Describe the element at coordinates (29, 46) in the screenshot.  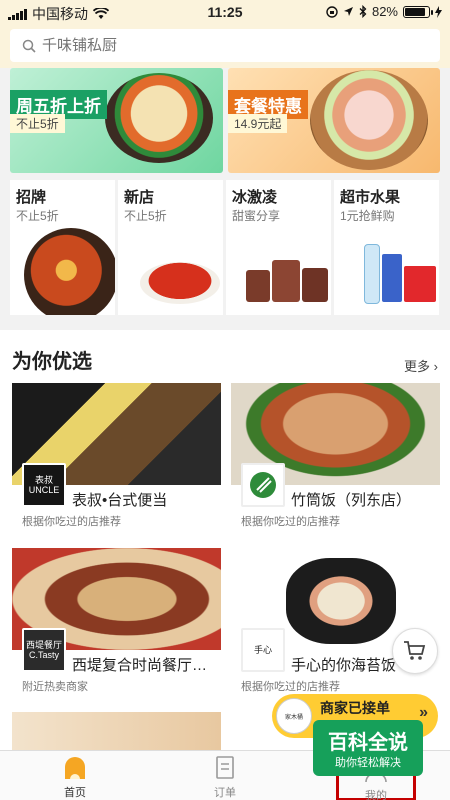
I see `search-icon` at that location.